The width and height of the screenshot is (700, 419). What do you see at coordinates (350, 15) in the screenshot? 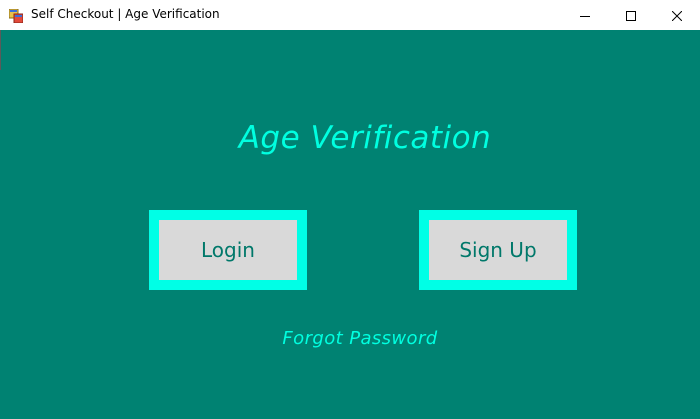
I see `title-bar: Self Checkout | Age Verification` at bounding box center [350, 15].